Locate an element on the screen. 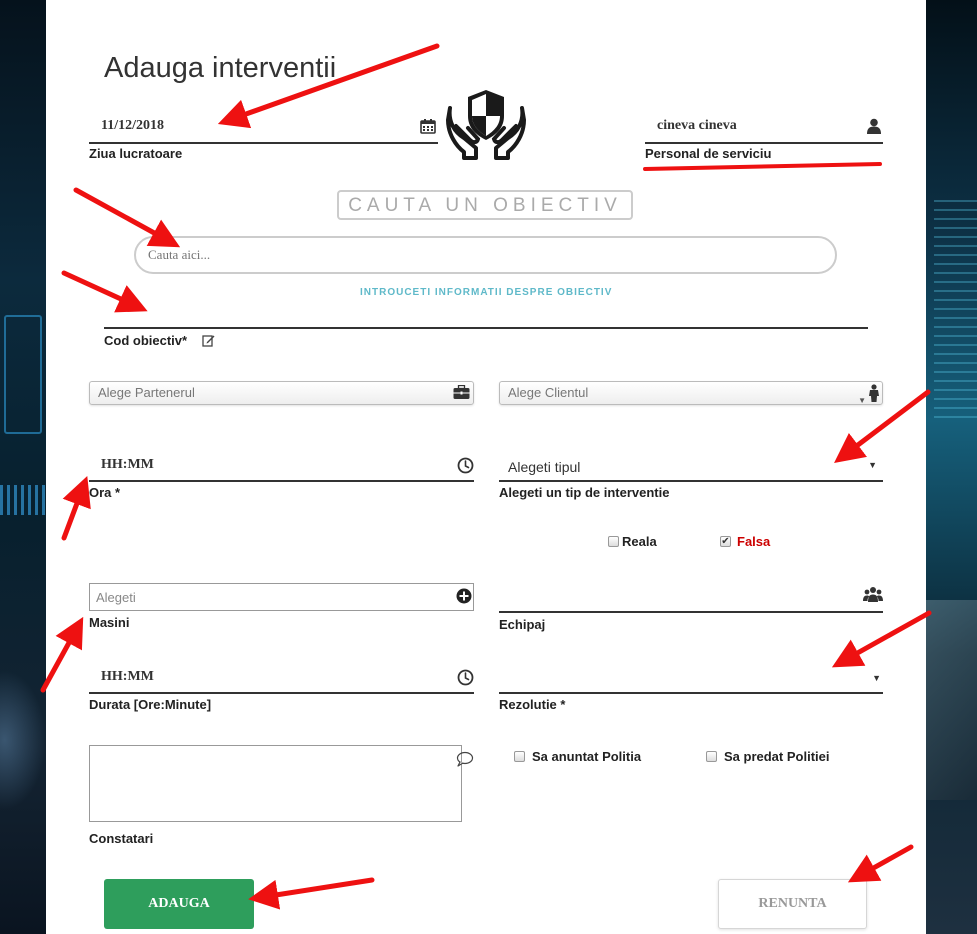 The image size is (977, 934). partener-select: Alege Partenerul is located at coordinates (281, 393).